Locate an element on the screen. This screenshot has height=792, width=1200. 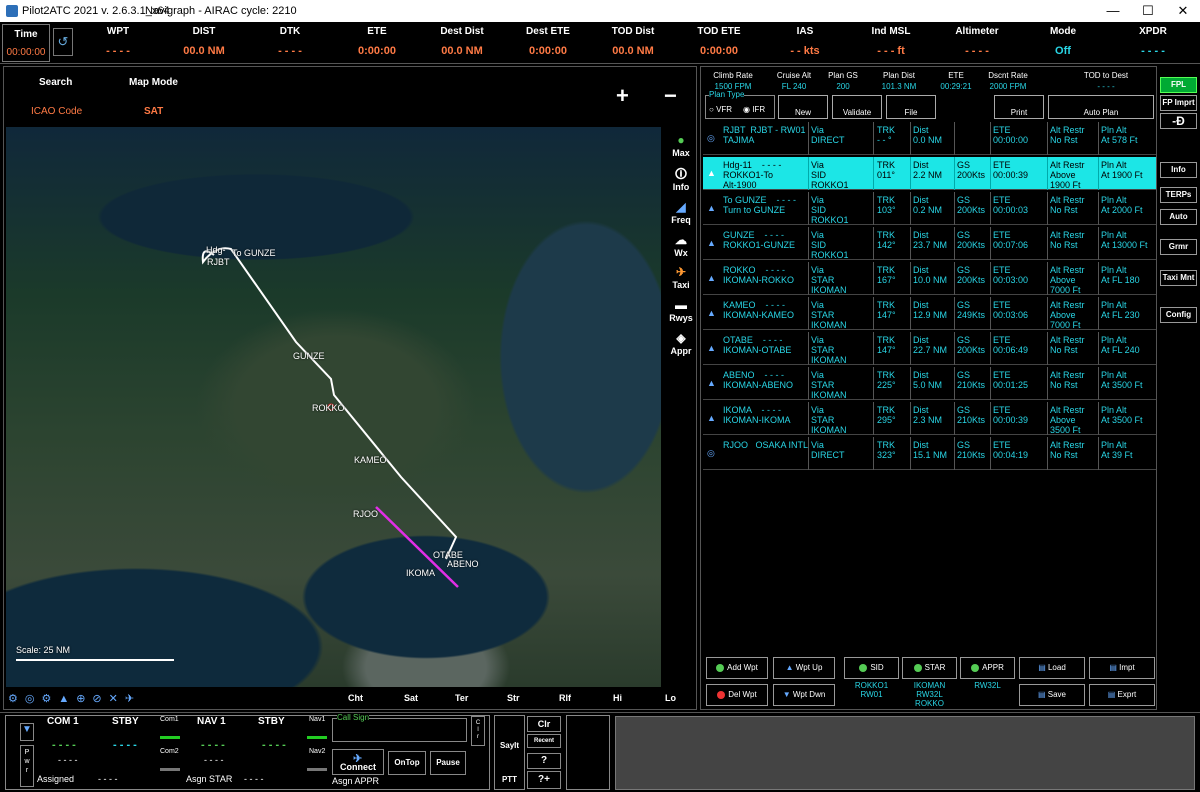
terps-button: TERPs is located at coordinates (1178, 195).